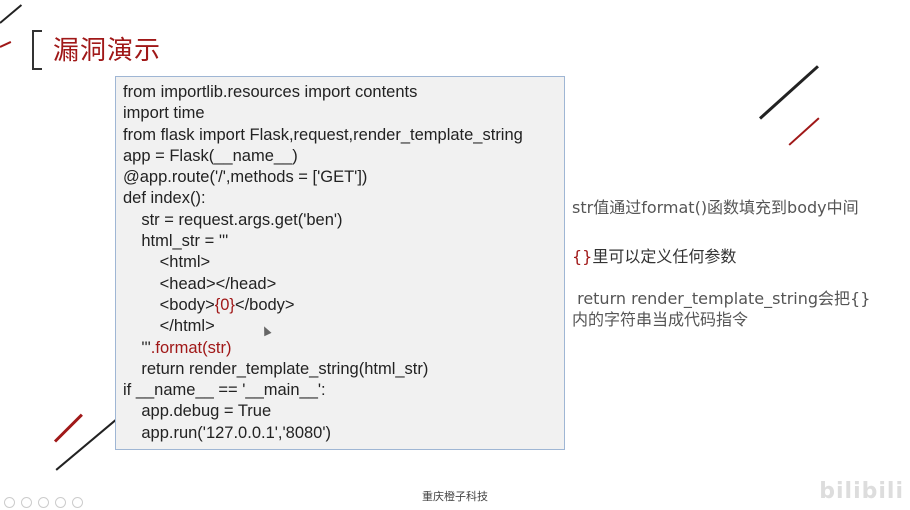  I want to click on note-braces: {}里可以定义任何参数, so click(654, 255).